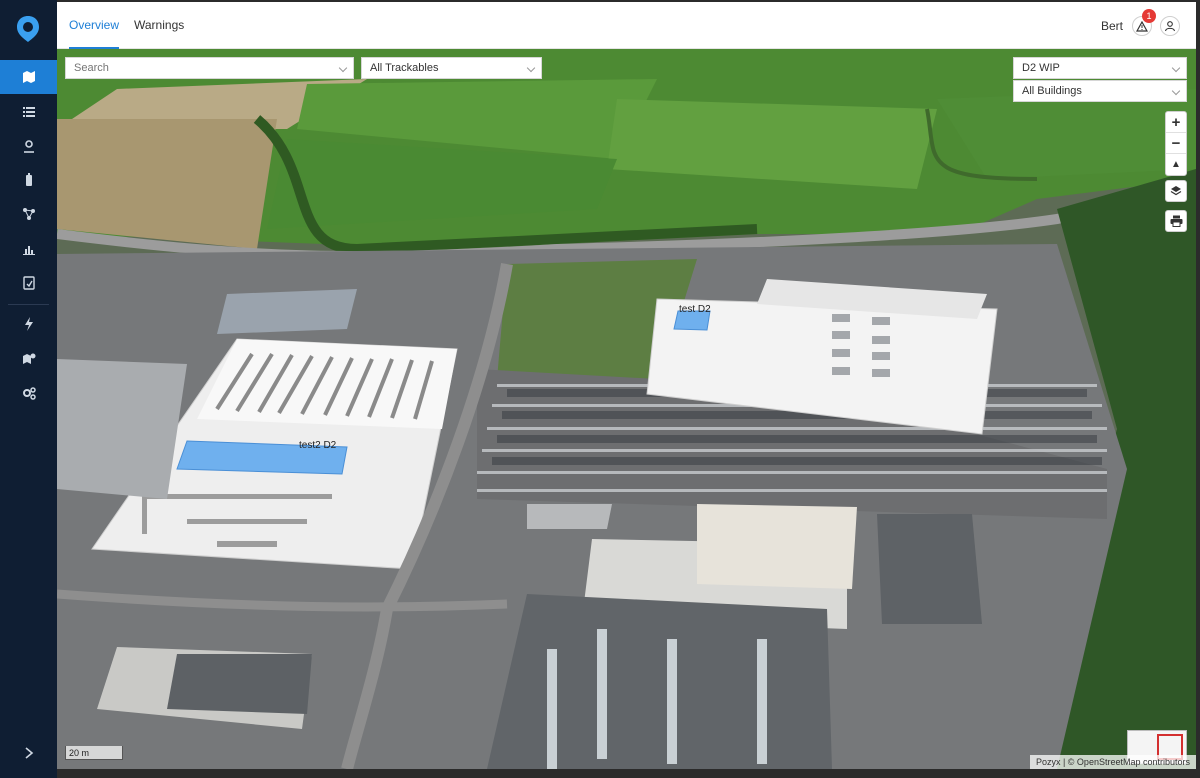 The image size is (1200, 778). Describe the element at coordinates (1100, 68) in the screenshot. I see `site-select: D2 WIP` at that location.